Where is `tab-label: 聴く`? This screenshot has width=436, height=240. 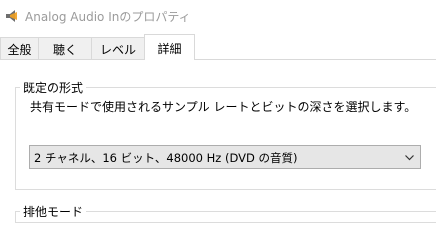
tab-label: 聴く is located at coordinates (64, 50).